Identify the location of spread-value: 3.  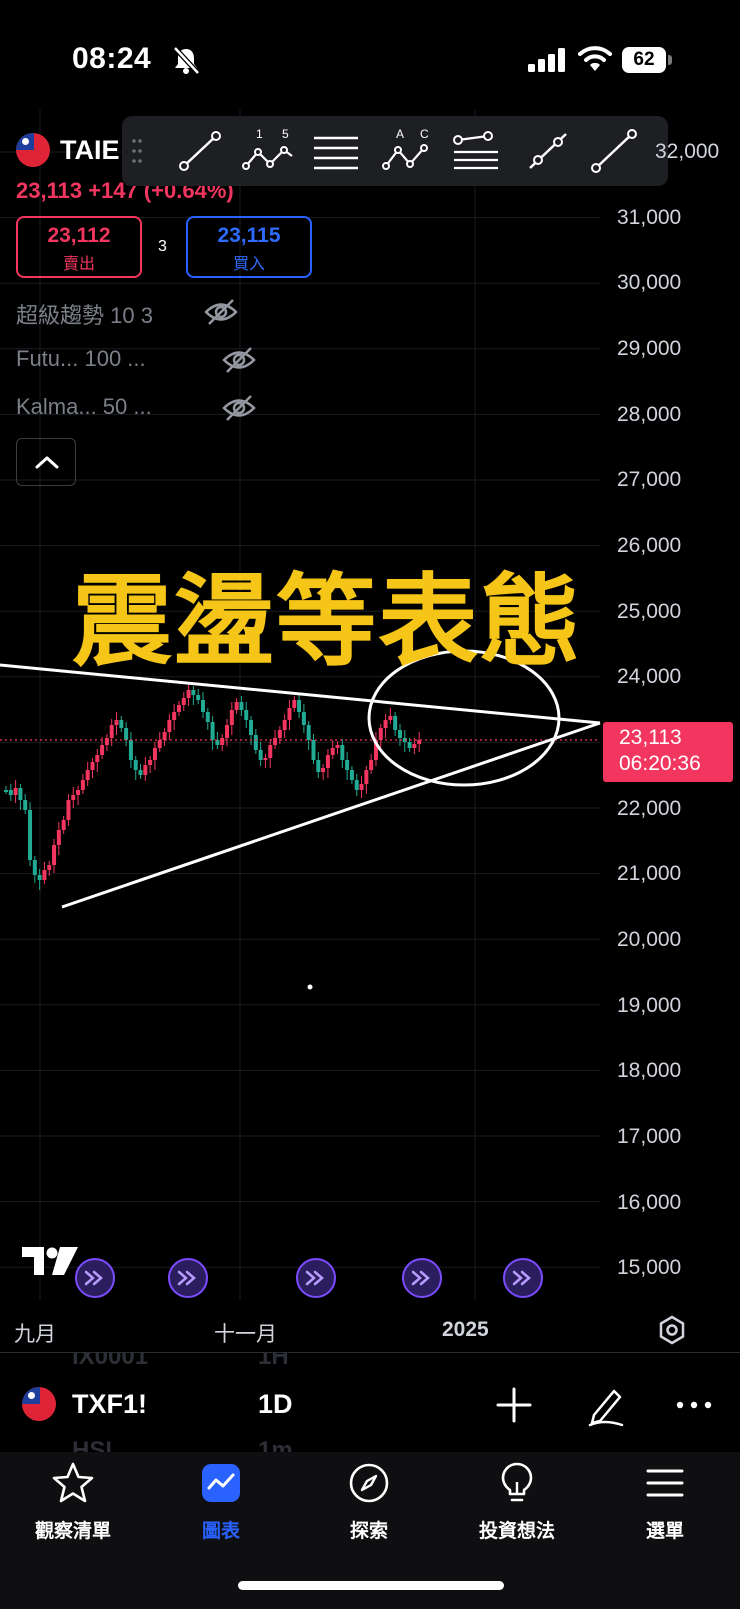
(162, 246).